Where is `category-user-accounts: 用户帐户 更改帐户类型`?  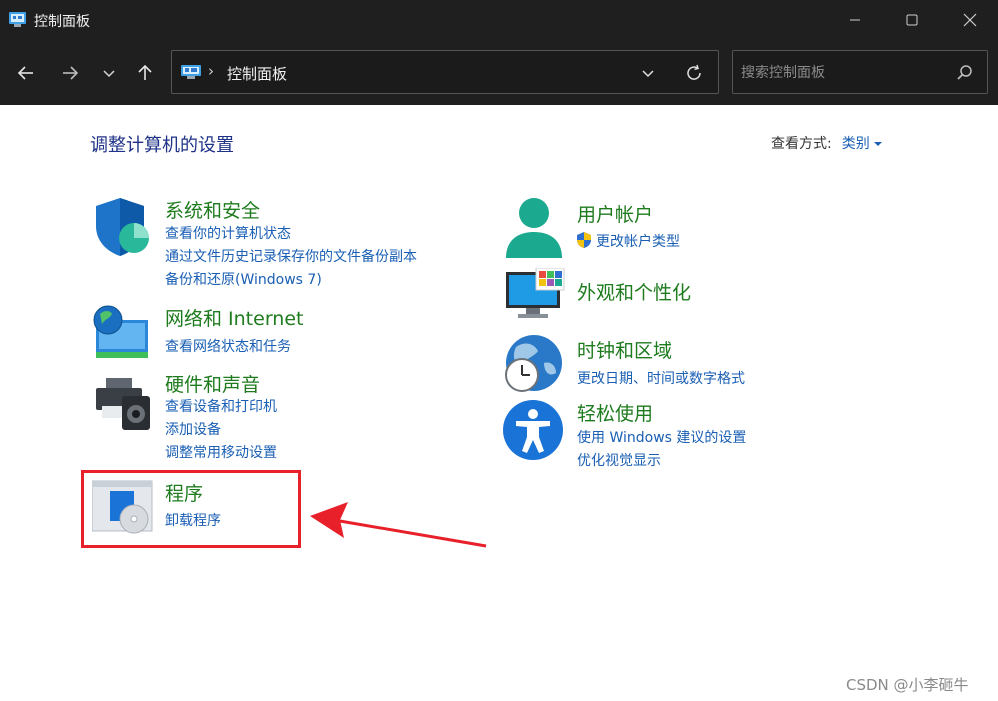 category-user-accounts: 用户帐户 更改帐户类型 is located at coordinates (694, 228).